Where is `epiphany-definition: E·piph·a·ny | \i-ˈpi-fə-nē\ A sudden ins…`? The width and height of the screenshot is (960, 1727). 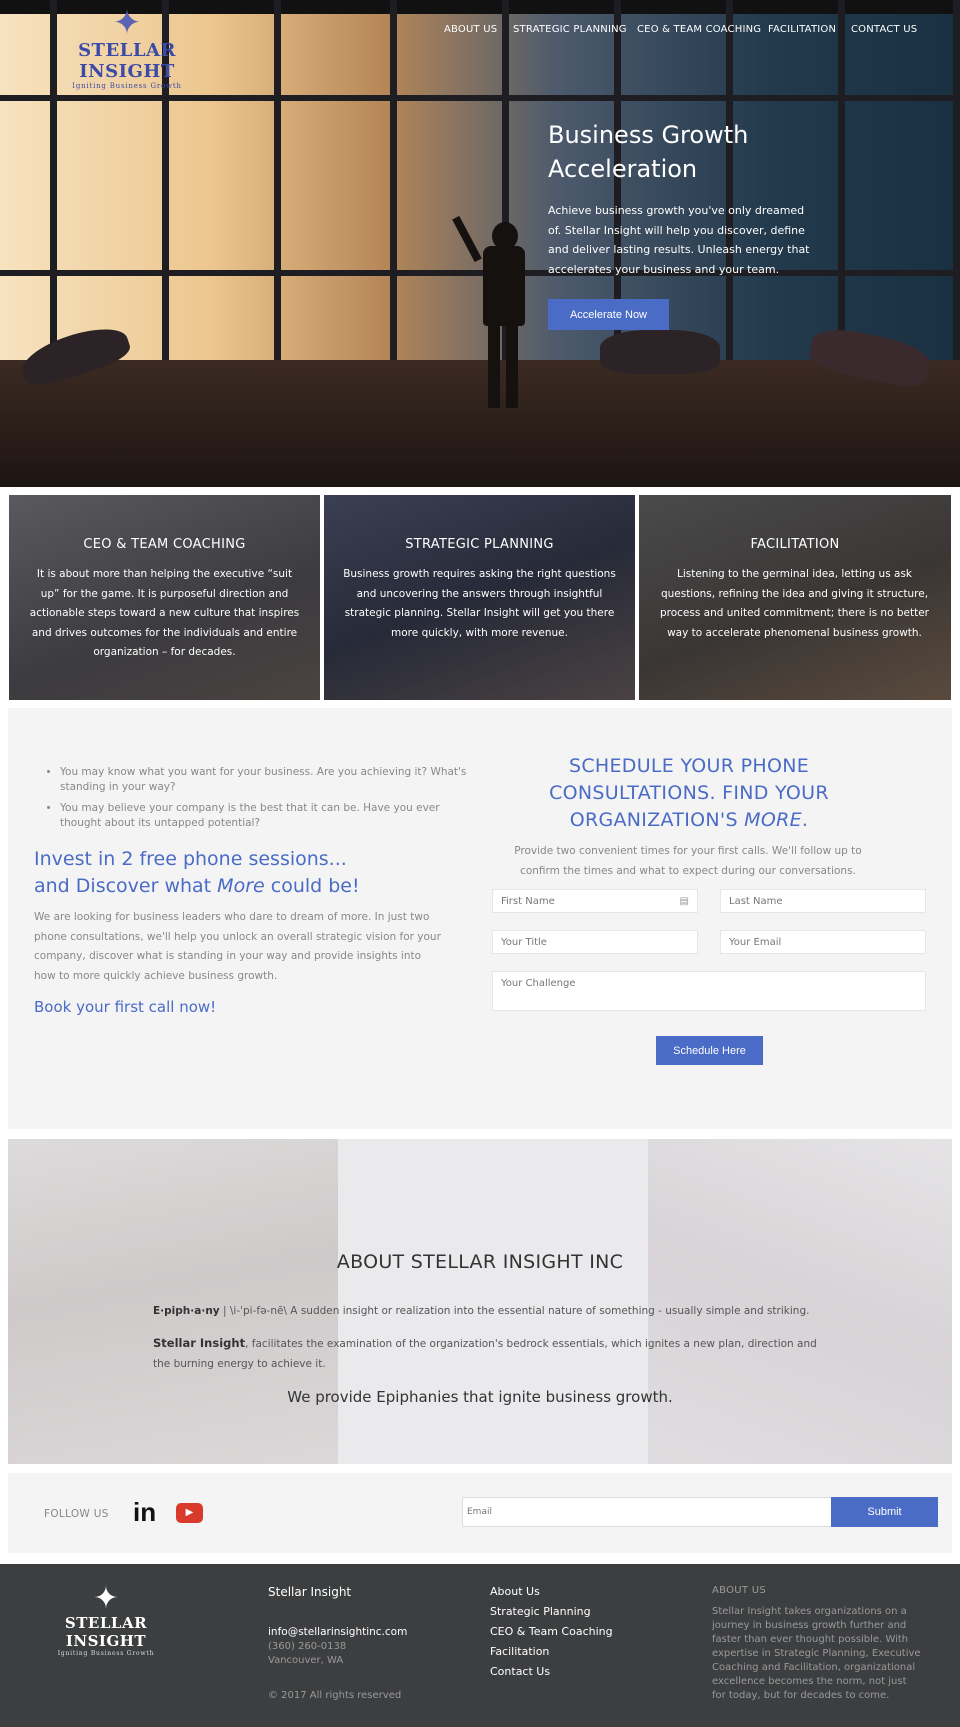
epiphany-definition: E·piph·a·ny | \i-ˈpi-fə-nē\ A sudden ins… is located at coordinates (493, 1311).